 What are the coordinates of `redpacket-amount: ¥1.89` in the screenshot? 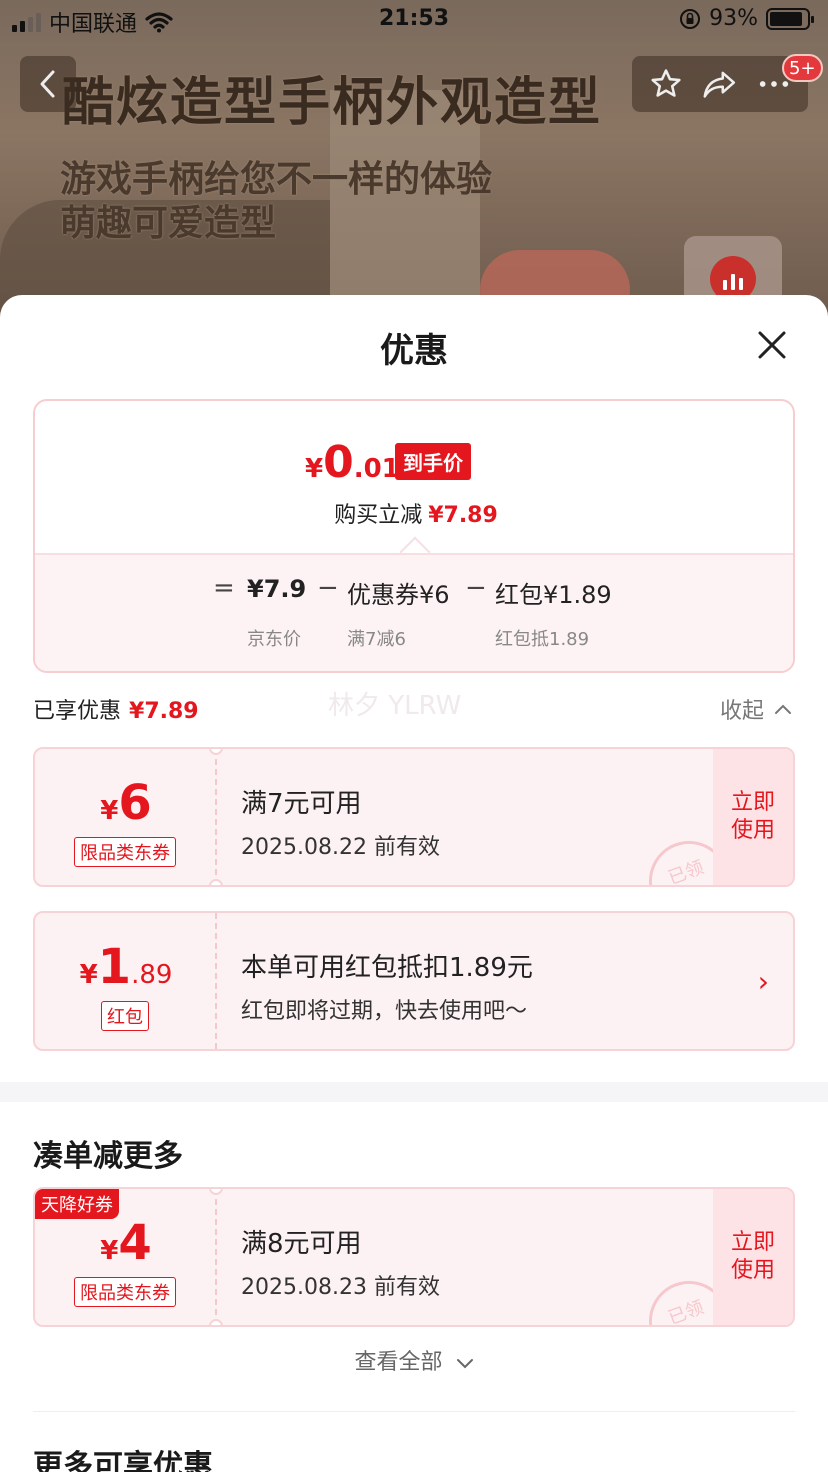 It's located at (126, 967).